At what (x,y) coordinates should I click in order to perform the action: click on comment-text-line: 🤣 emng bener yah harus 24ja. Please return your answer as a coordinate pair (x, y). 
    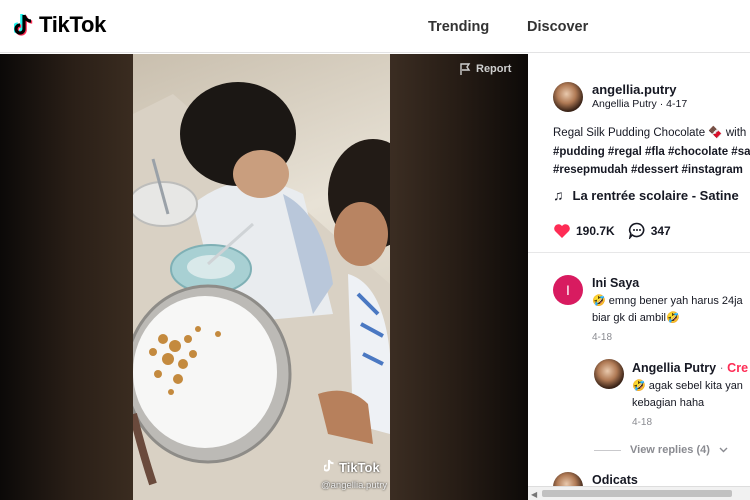
    Looking at the image, I should click on (667, 301).